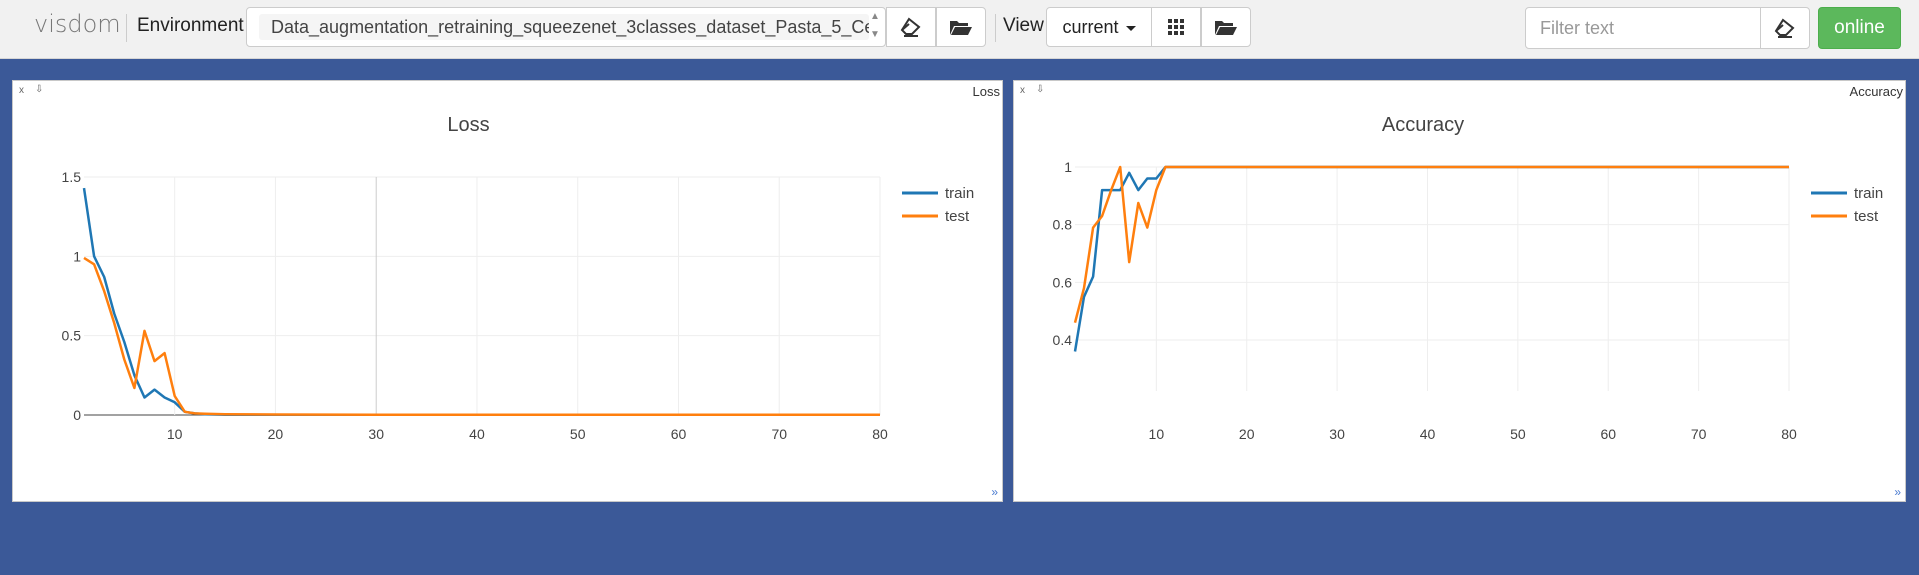  What do you see at coordinates (1023, 25) in the screenshot?
I see `view-label: View` at bounding box center [1023, 25].